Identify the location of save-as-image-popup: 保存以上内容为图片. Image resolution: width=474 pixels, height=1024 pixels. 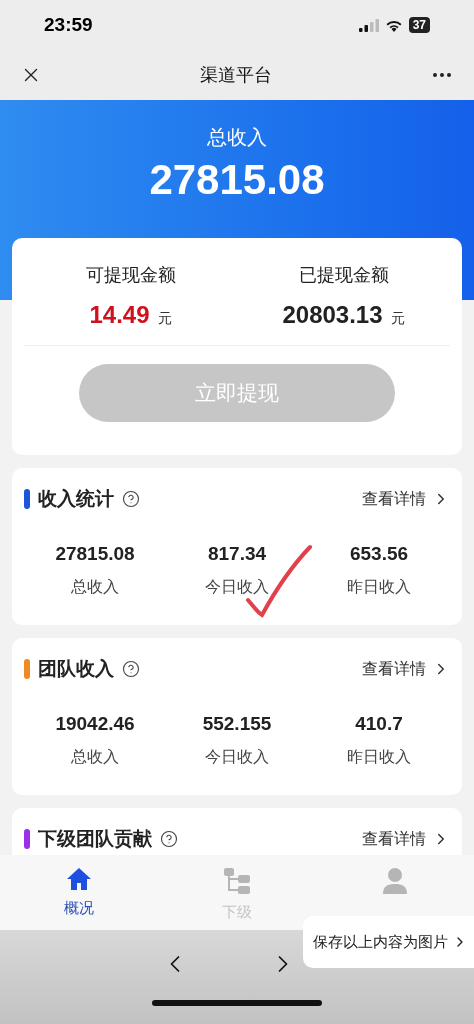
(388, 942).